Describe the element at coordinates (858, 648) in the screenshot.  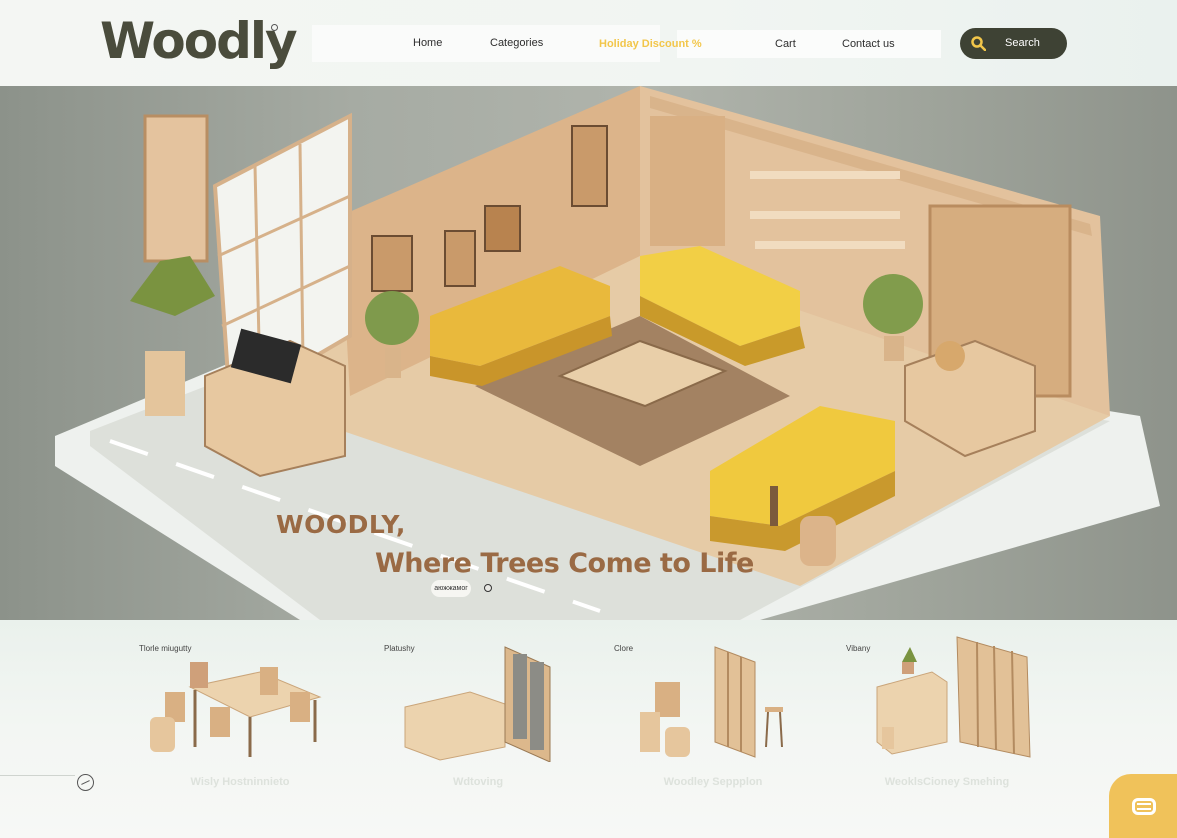
I see `product-tag: Vibany` at that location.